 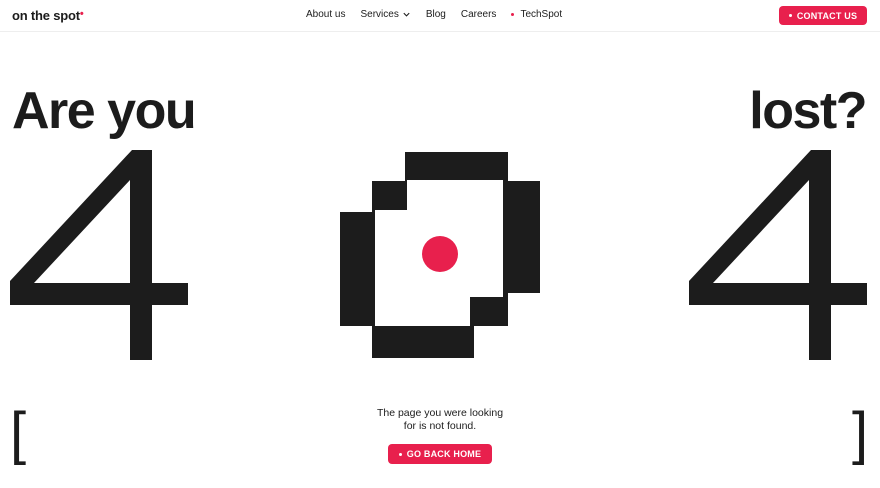 What do you see at coordinates (440, 413) in the screenshot?
I see `message-line-1: The page you were looking` at bounding box center [440, 413].